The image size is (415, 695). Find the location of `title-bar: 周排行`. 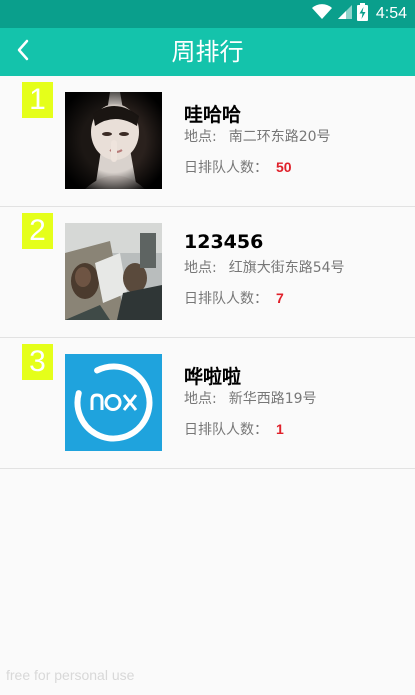

title-bar: 周排行 is located at coordinates (207, 52).